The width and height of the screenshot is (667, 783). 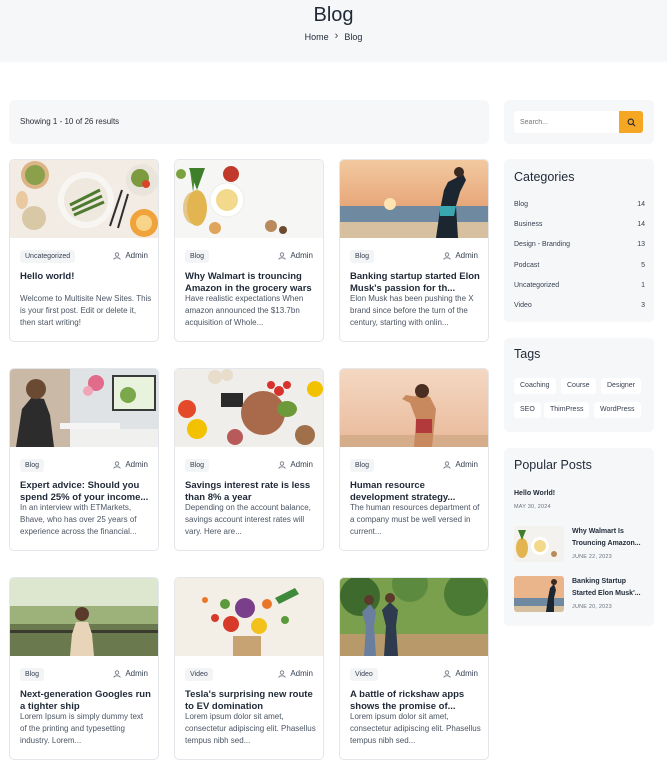 What do you see at coordinates (579, 285) in the screenshot?
I see `category-item: Uncategorized 1` at bounding box center [579, 285].